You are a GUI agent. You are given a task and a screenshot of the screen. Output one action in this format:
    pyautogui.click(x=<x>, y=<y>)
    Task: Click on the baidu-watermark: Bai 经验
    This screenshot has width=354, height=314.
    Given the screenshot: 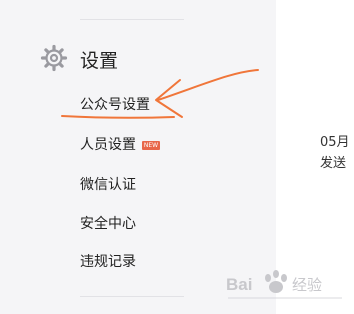 What is the action you would take?
    pyautogui.click(x=284, y=284)
    